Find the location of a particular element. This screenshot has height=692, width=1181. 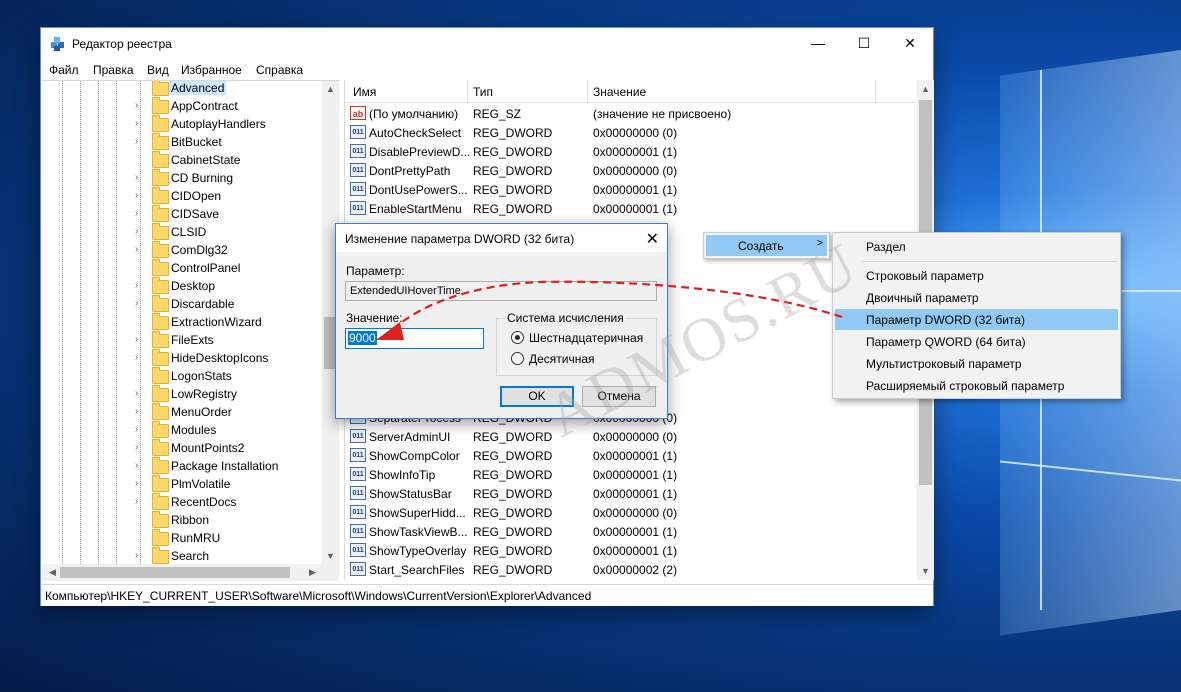

tree-item: › LowRegistry is located at coordinates (182, 394).